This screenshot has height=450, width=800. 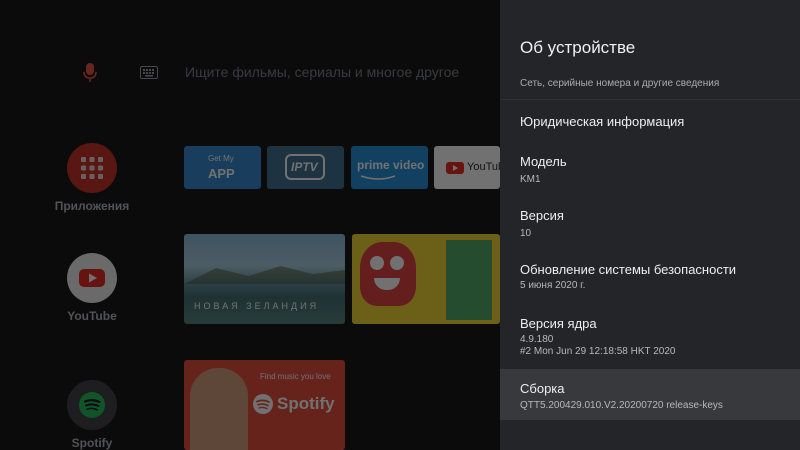 What do you see at coordinates (537, 339) in the screenshot?
I see `item-value: 4.9.180` at bounding box center [537, 339].